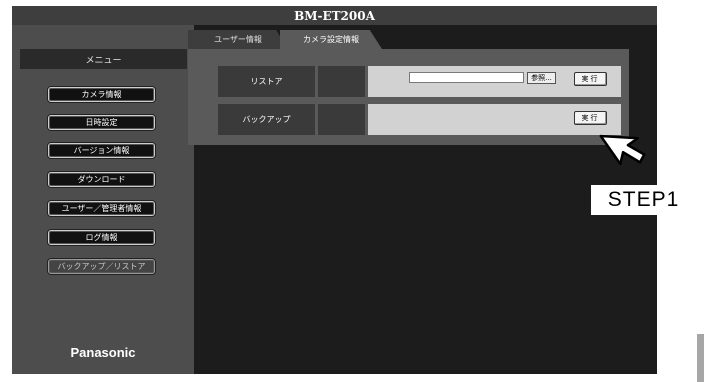 The image size is (704, 382). I want to click on backup-exec-button: 実行, so click(590, 118).